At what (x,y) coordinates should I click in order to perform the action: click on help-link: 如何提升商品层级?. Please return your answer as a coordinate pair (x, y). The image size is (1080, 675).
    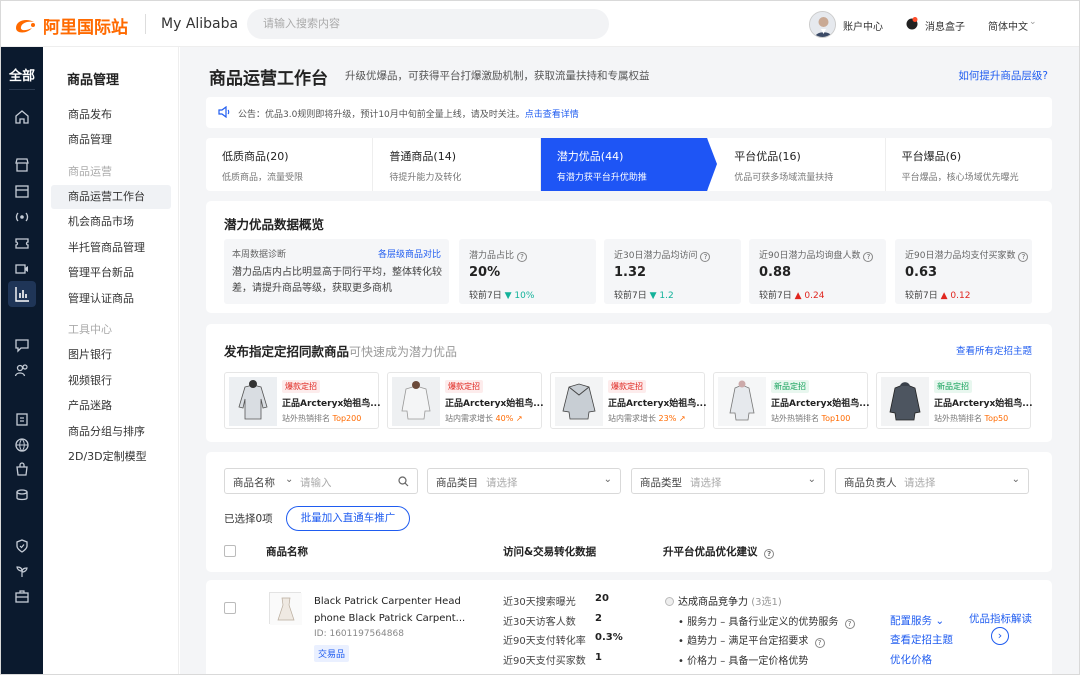
    Looking at the image, I should click on (1003, 75).